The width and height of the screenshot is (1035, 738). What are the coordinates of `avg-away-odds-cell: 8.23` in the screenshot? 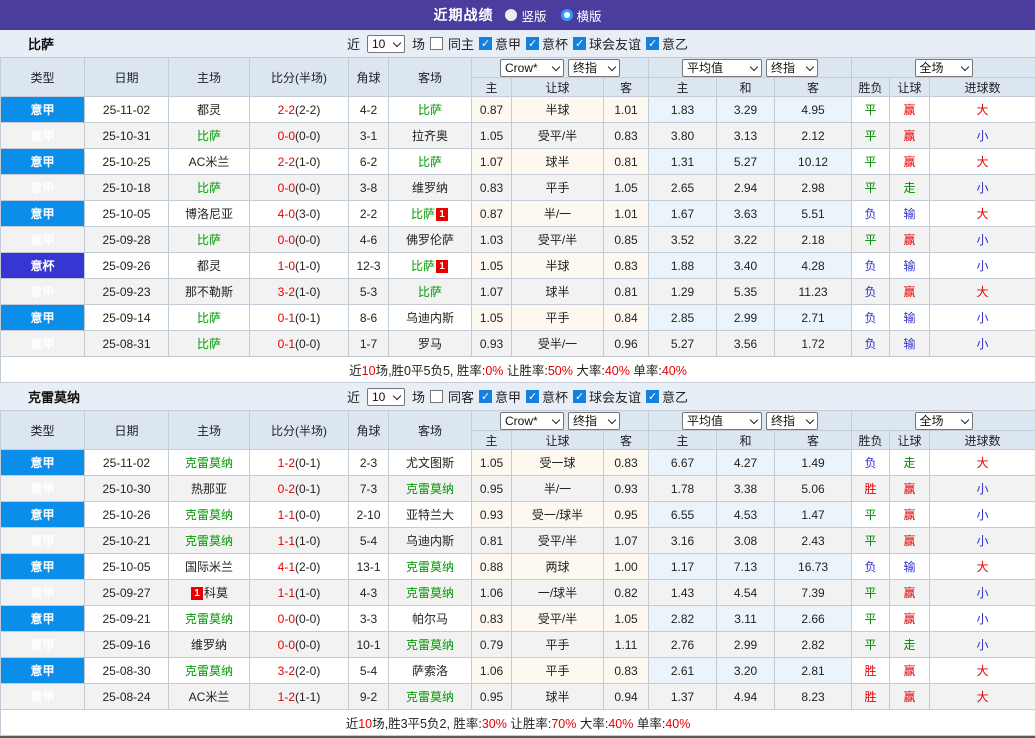 It's located at (813, 697).